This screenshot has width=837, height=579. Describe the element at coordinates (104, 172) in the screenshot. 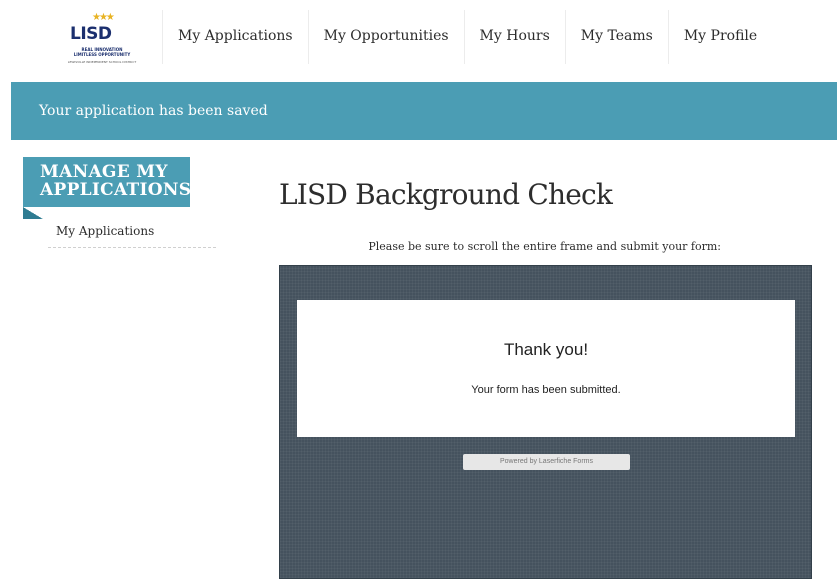

I see `sidebar-title-line1: MANAGE MY` at that location.